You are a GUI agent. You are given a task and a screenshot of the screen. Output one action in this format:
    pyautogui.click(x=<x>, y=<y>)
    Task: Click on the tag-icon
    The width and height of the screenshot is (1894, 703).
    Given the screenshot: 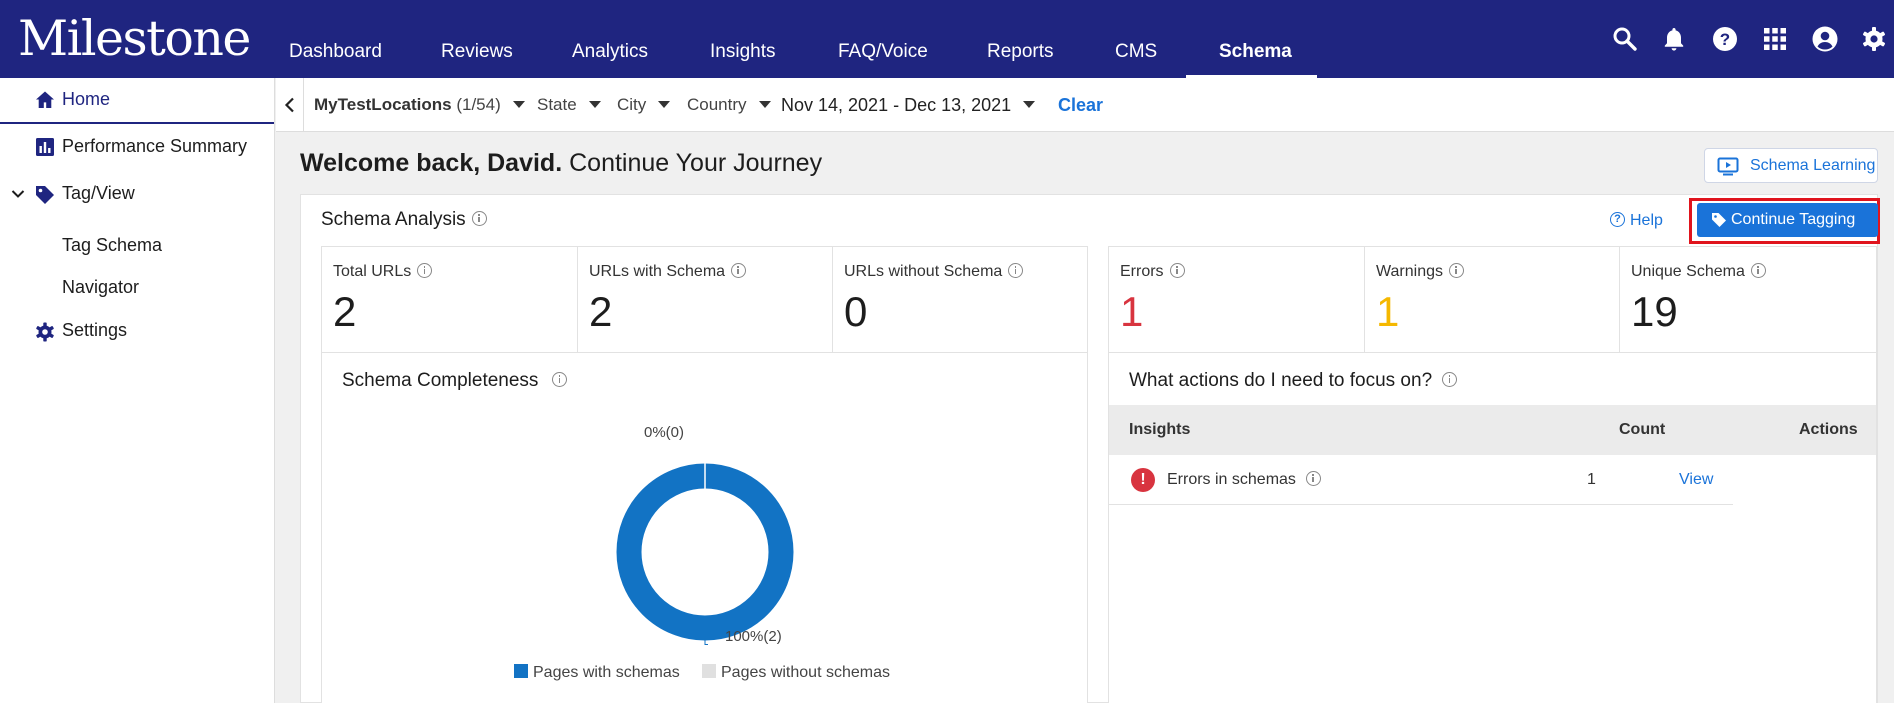 What is the action you would take?
    pyautogui.click(x=1719, y=220)
    